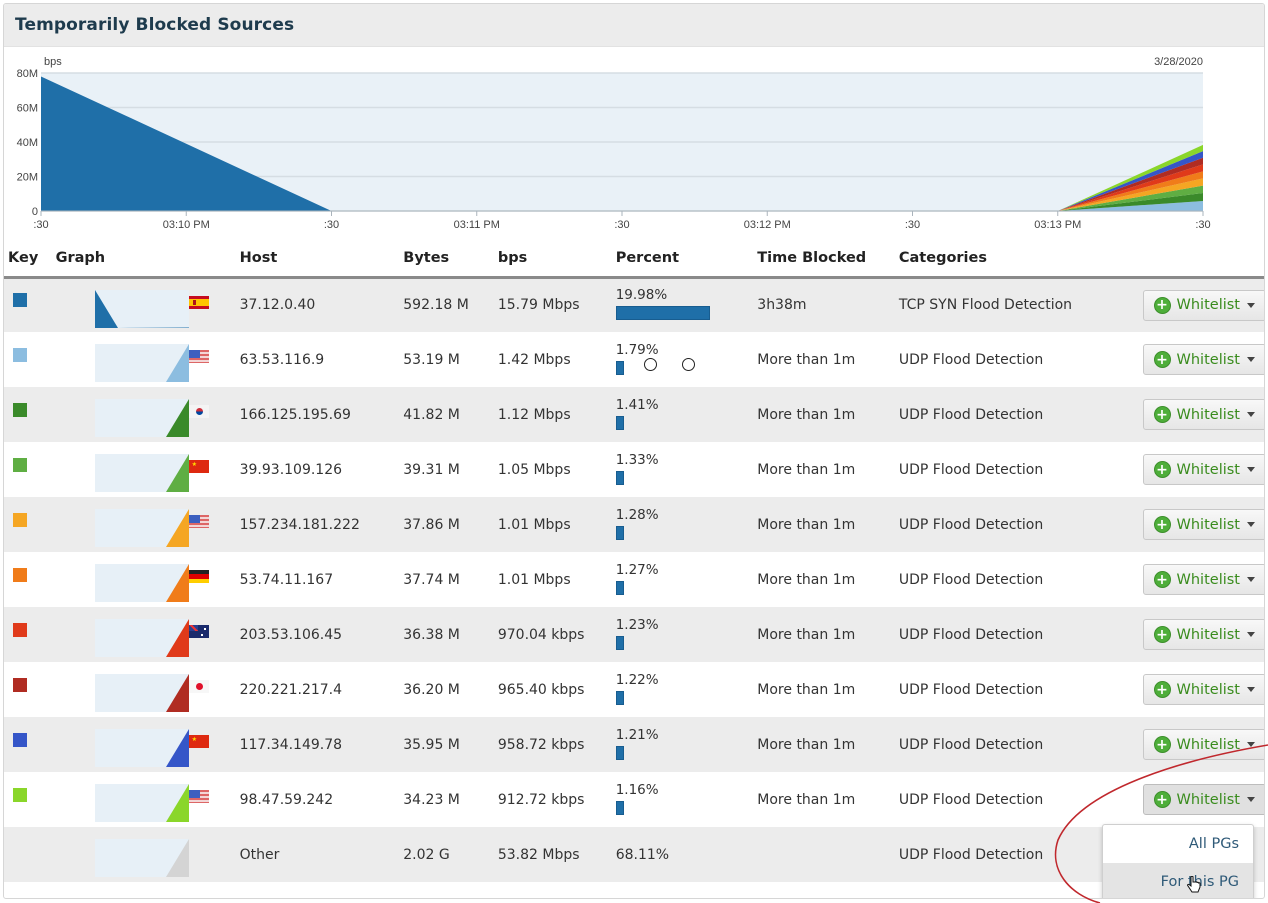 The height and width of the screenshot is (903, 1268). I want to click on percent-label: 1.23%, so click(637, 624).